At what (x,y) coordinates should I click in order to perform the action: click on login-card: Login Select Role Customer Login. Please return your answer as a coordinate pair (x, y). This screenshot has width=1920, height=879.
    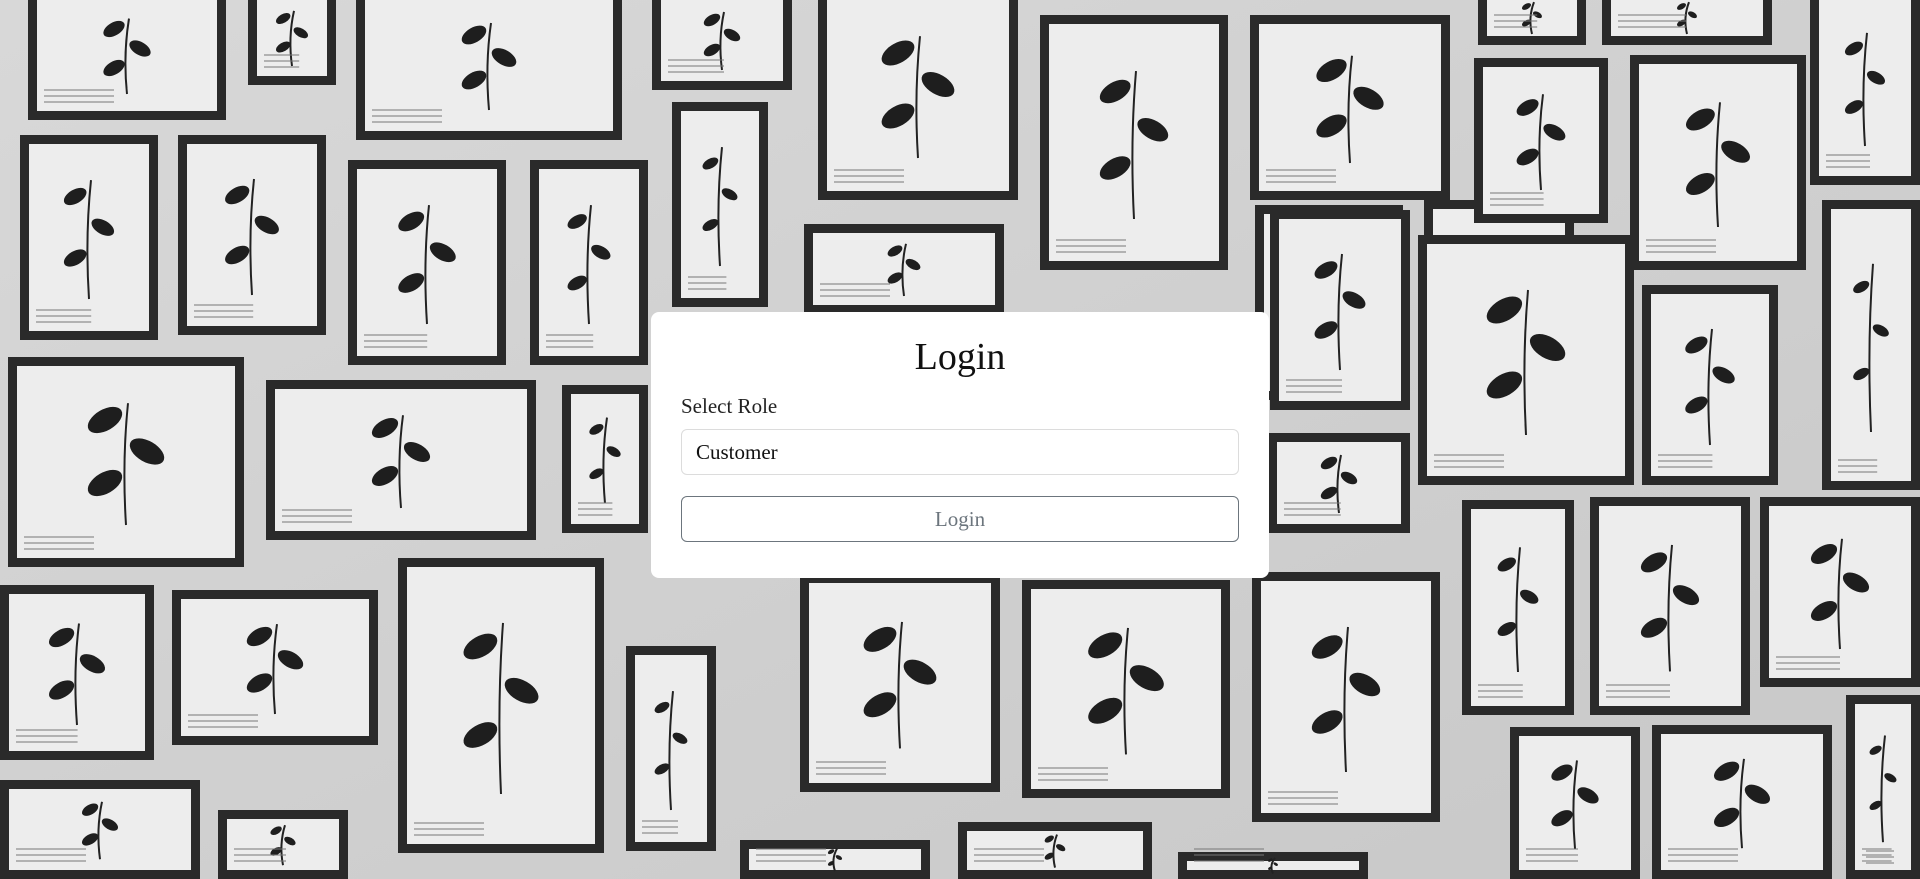
    Looking at the image, I should click on (960, 445).